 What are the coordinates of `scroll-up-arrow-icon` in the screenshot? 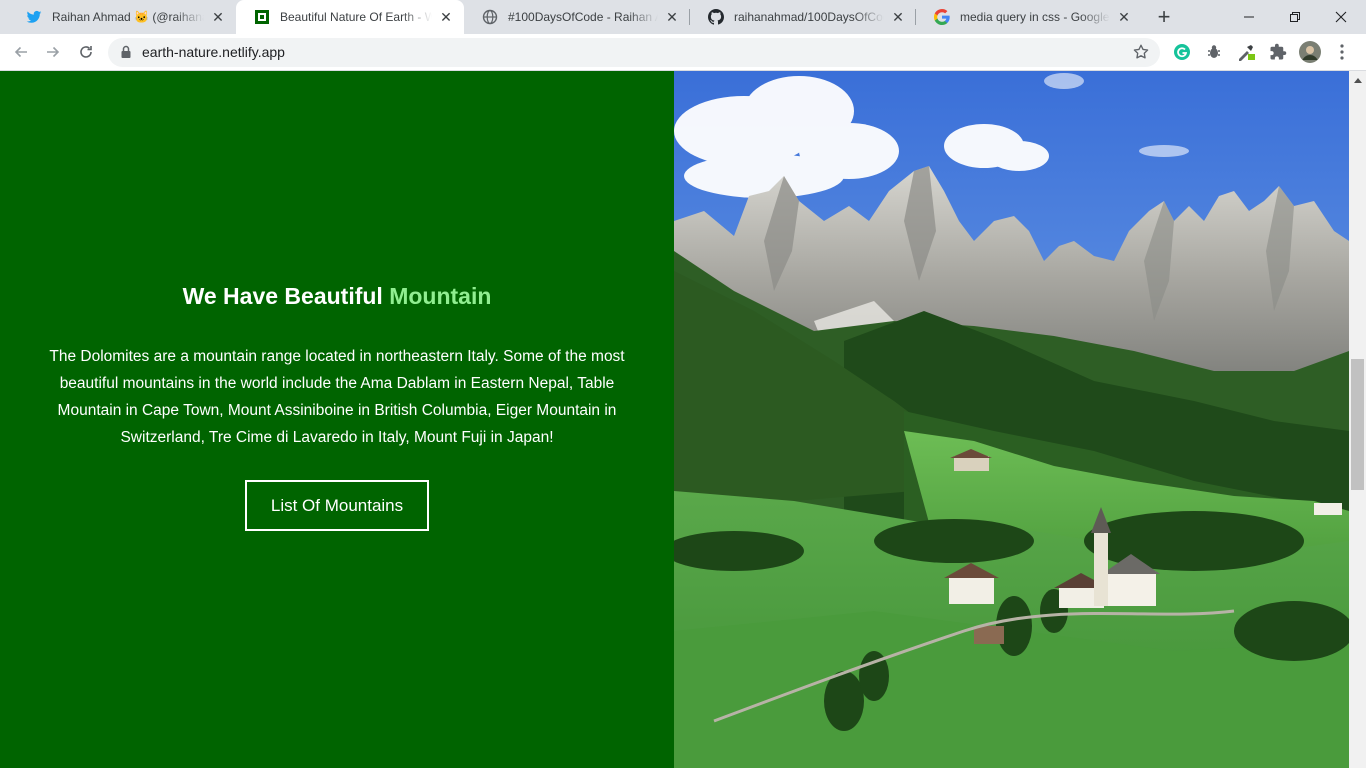 It's located at (1357, 79).